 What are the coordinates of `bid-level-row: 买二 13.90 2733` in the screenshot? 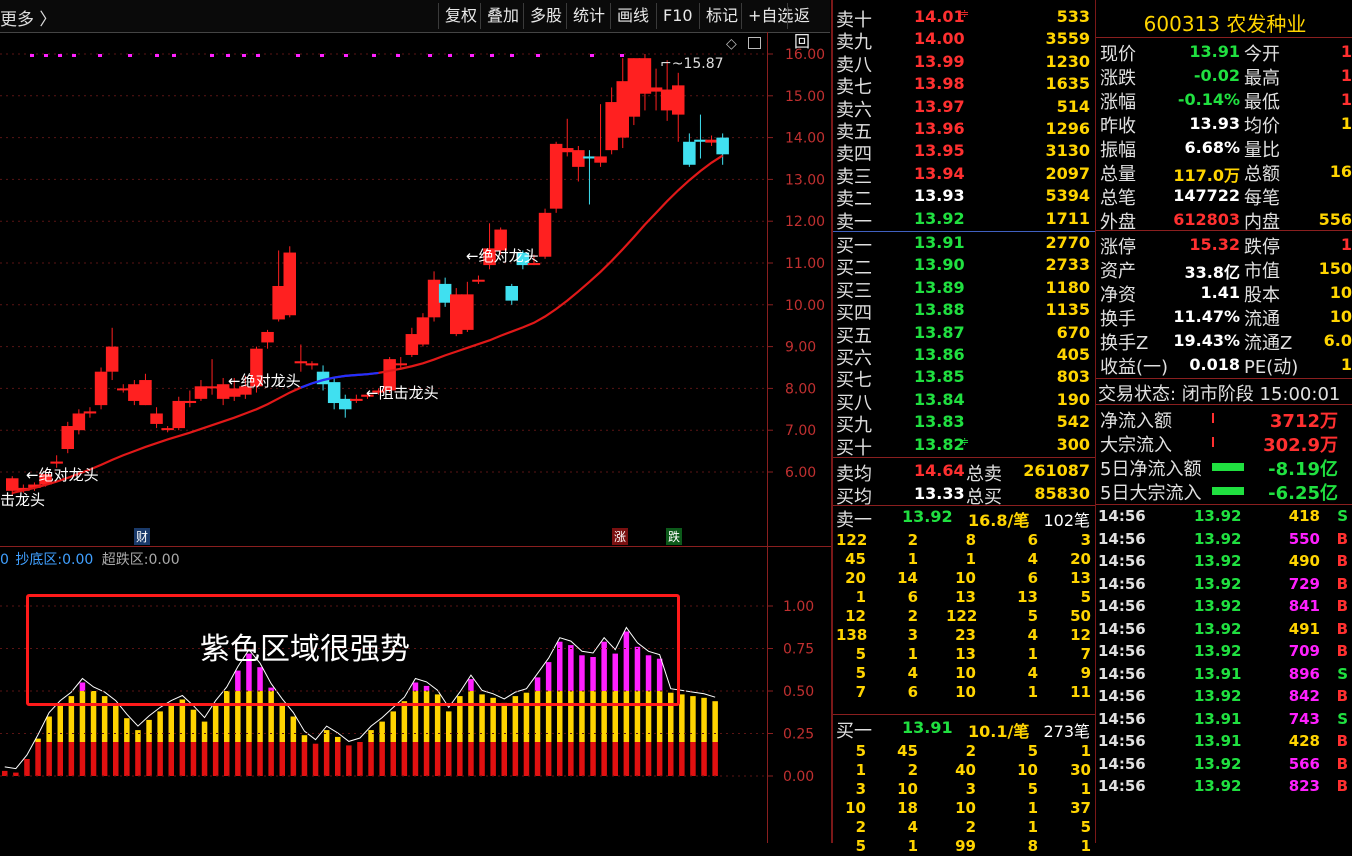 It's located at (963, 267).